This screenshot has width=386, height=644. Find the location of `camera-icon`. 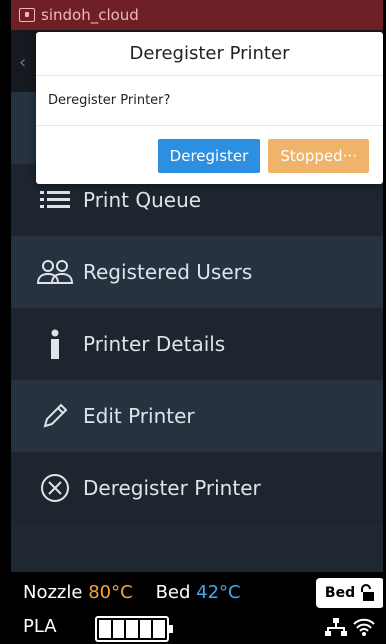

camera-icon is located at coordinates (27, 15).